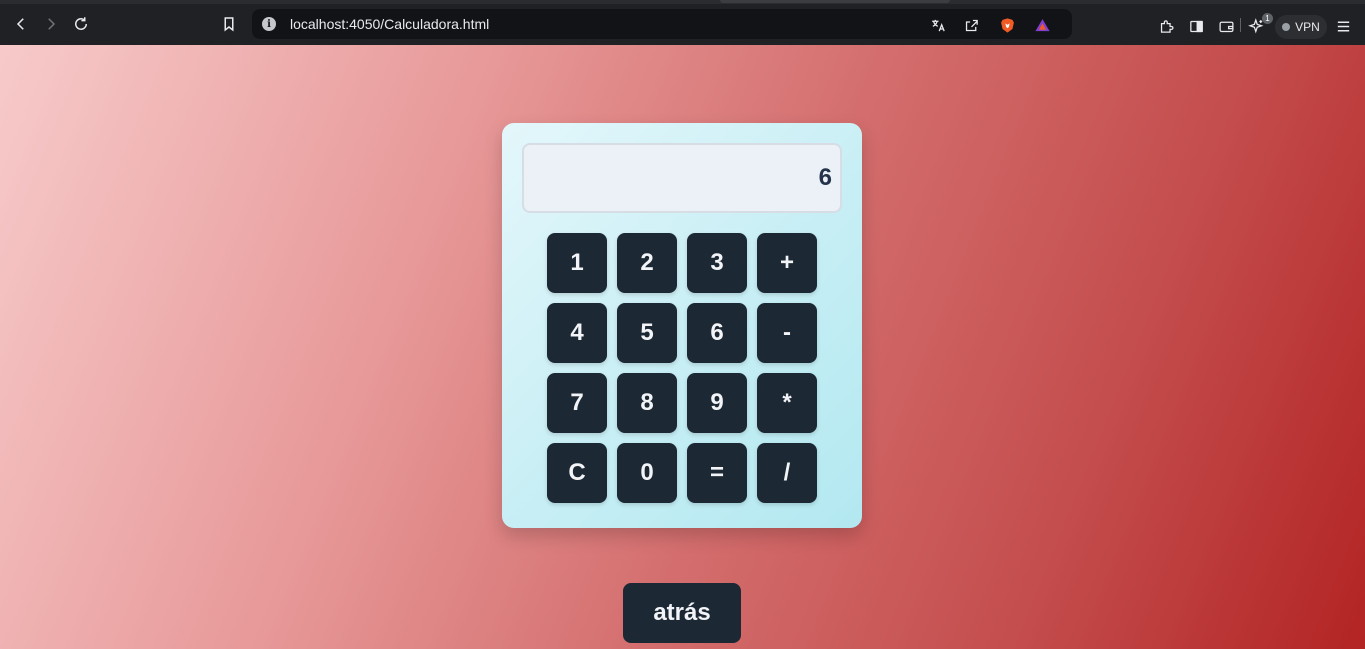  I want to click on key-divide: /, so click(787, 473).